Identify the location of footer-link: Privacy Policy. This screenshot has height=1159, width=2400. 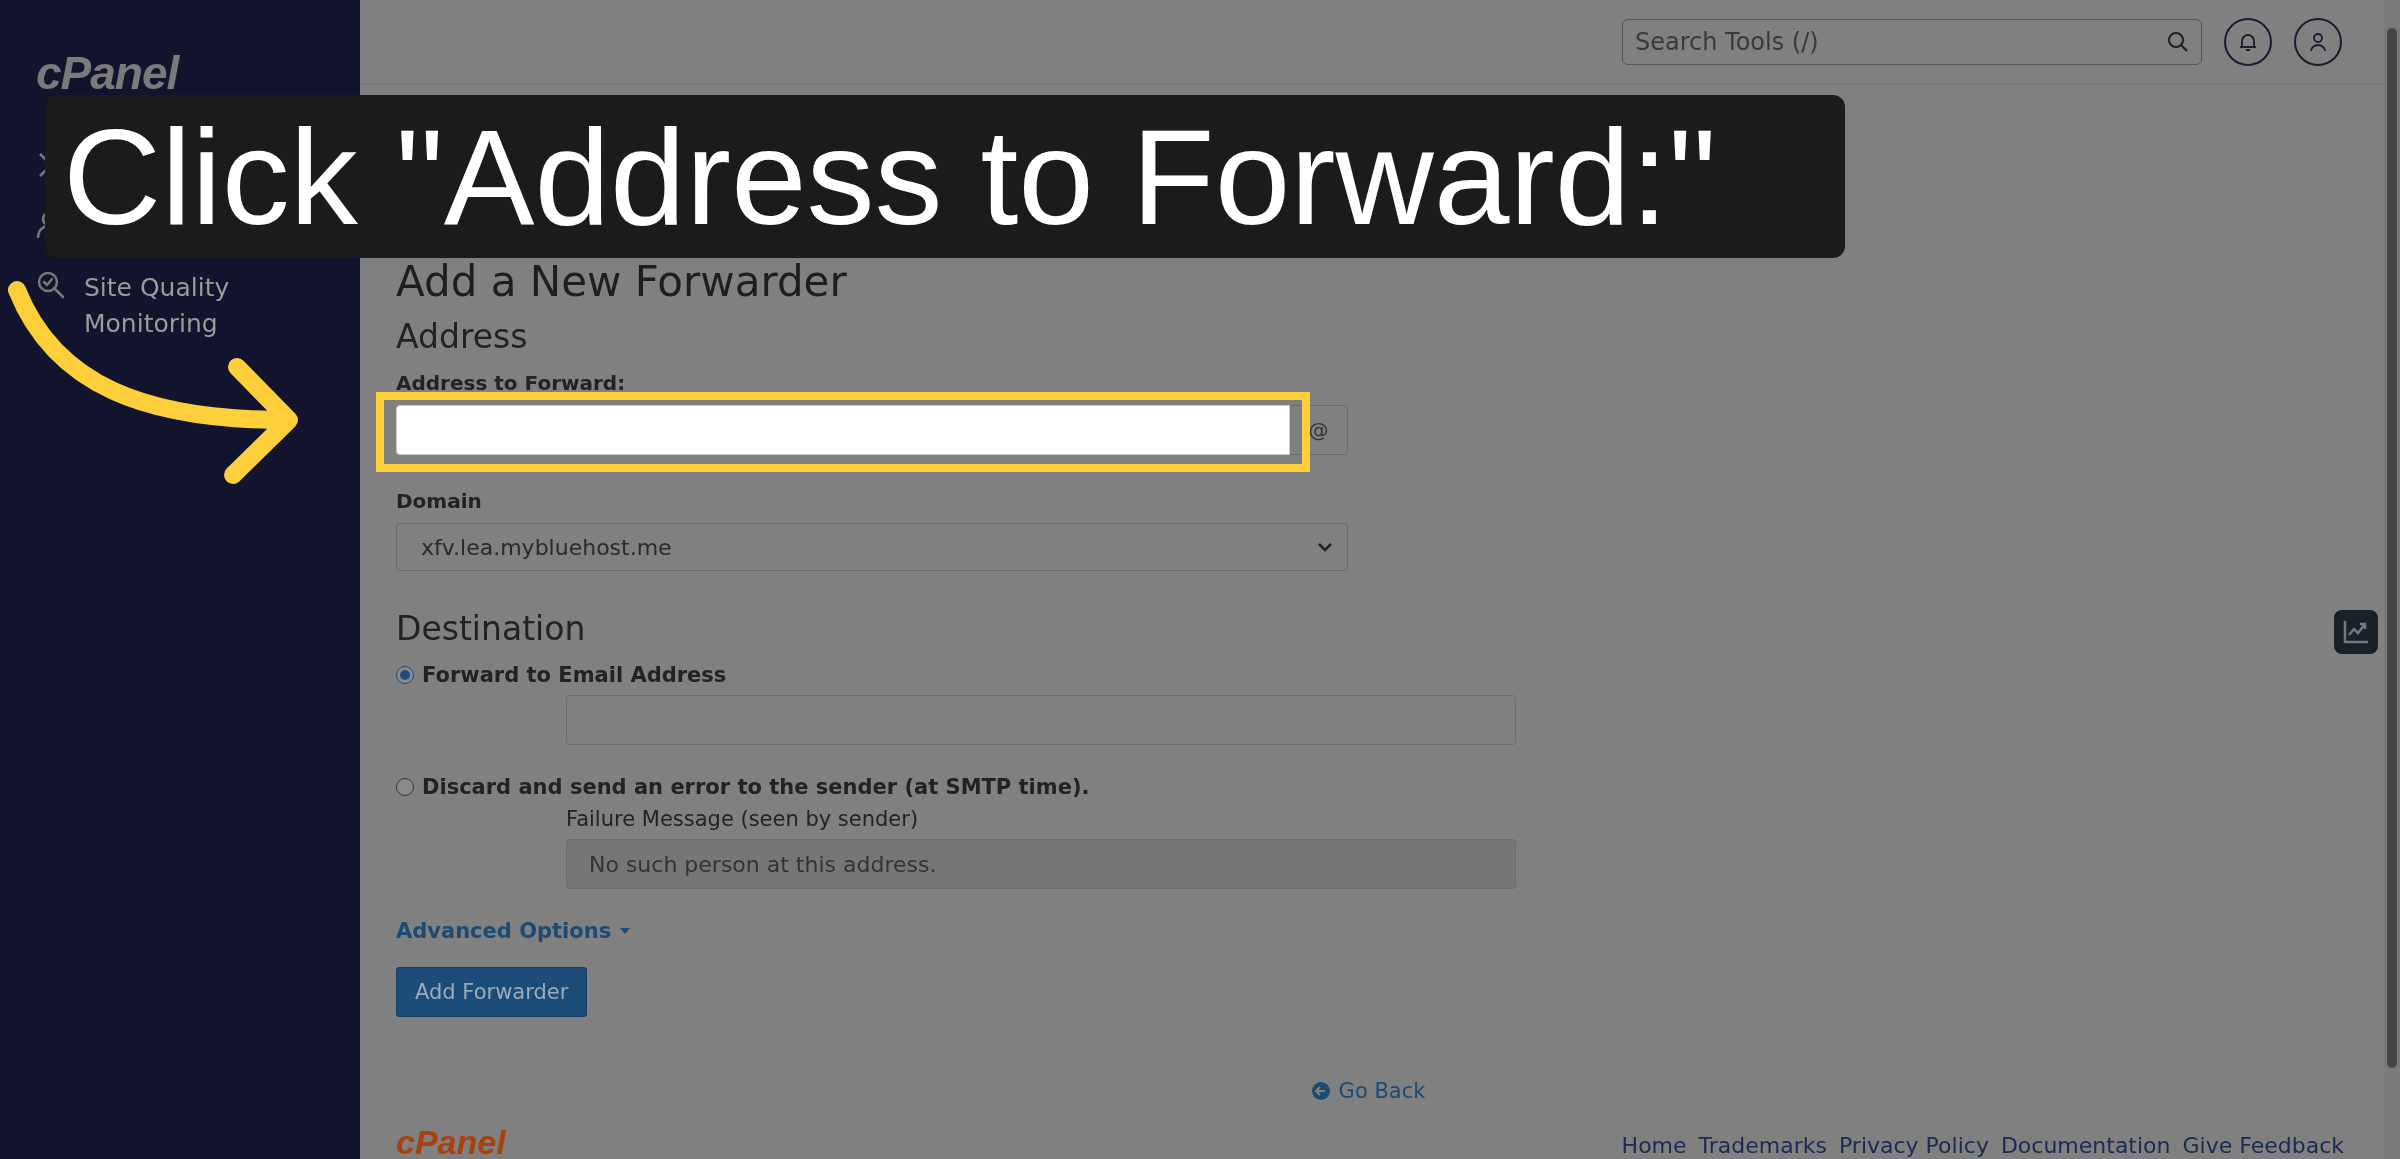
(1913, 1146).